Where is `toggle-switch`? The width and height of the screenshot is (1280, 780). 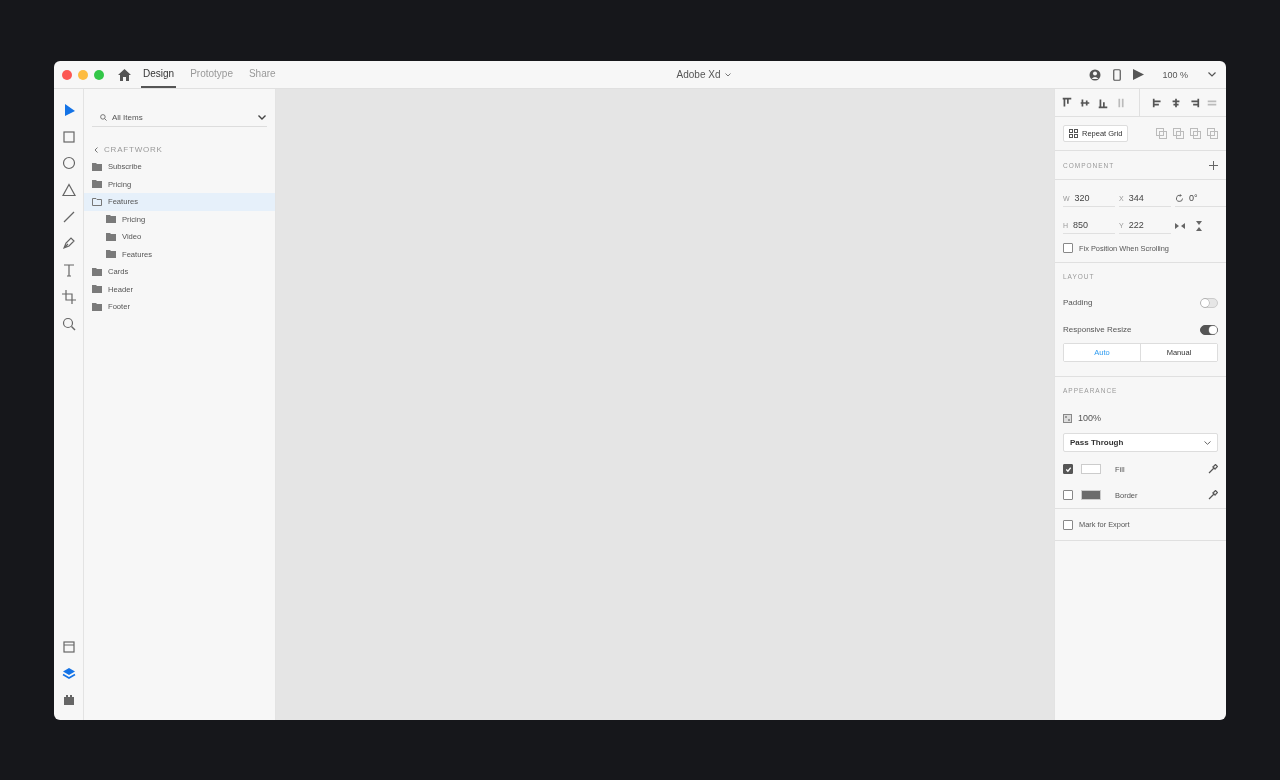
toggle-switch is located at coordinates (1209, 329).